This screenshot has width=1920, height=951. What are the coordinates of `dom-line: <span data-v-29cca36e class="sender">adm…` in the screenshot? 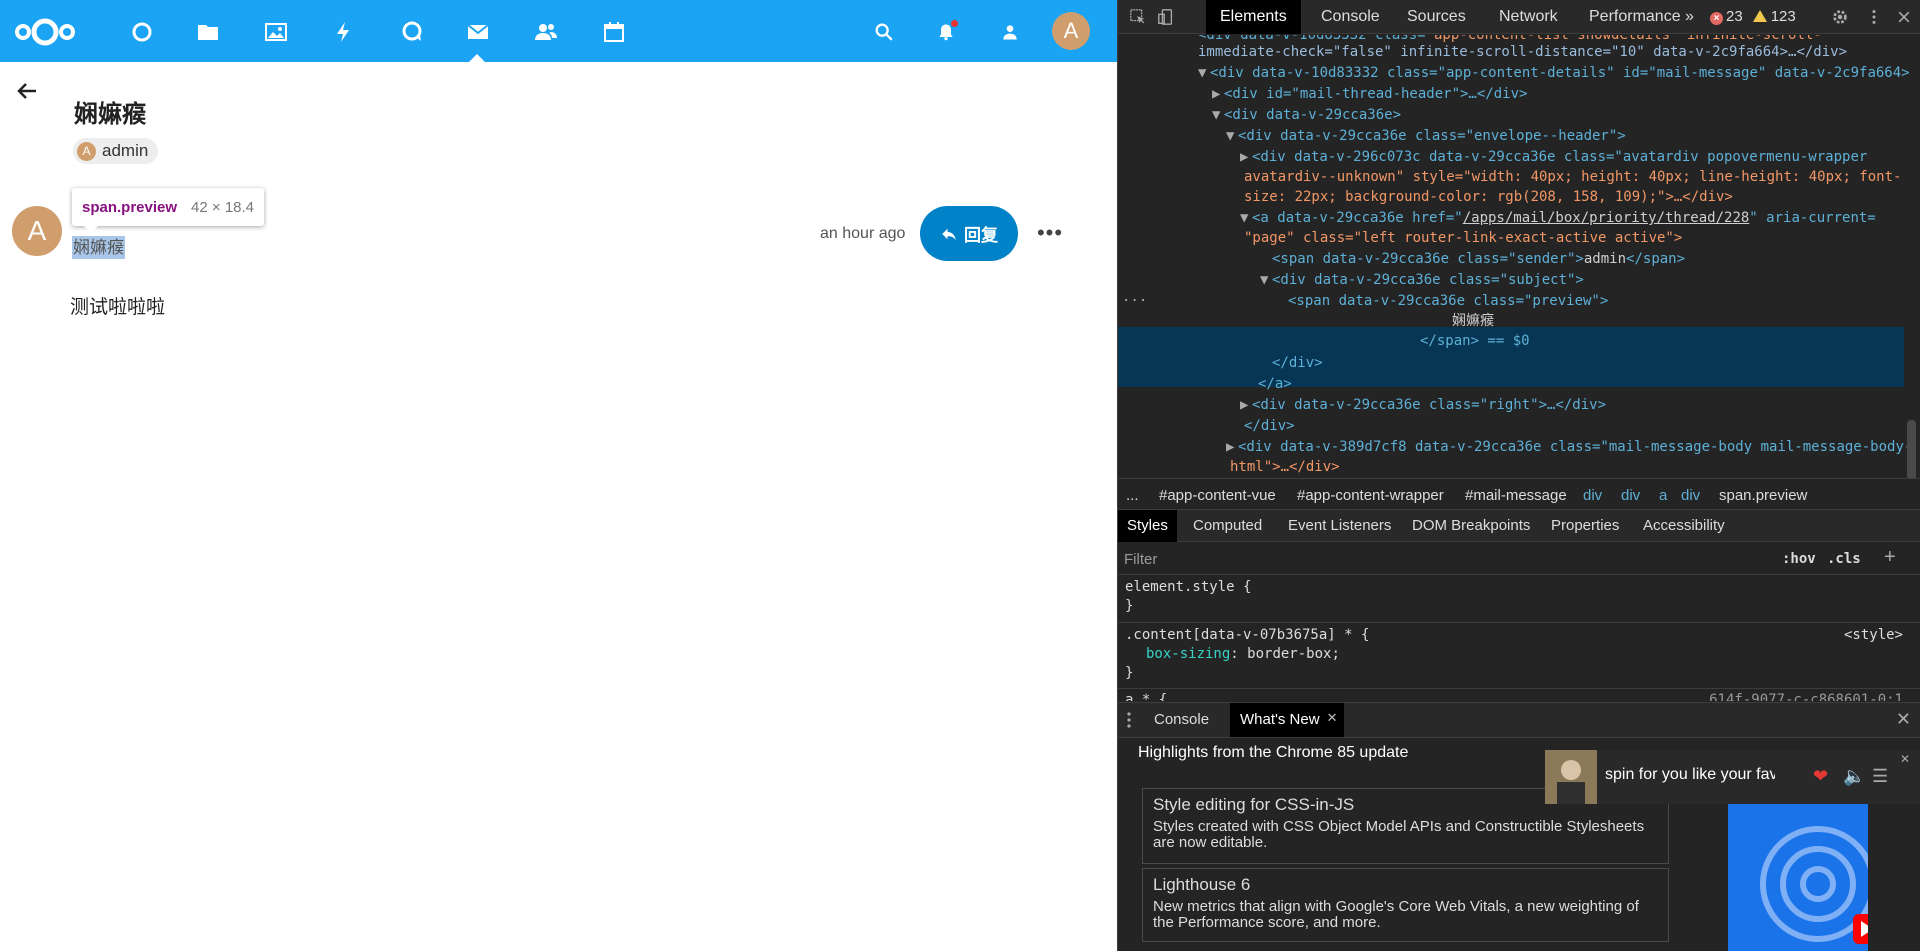 It's located at (1478, 259).